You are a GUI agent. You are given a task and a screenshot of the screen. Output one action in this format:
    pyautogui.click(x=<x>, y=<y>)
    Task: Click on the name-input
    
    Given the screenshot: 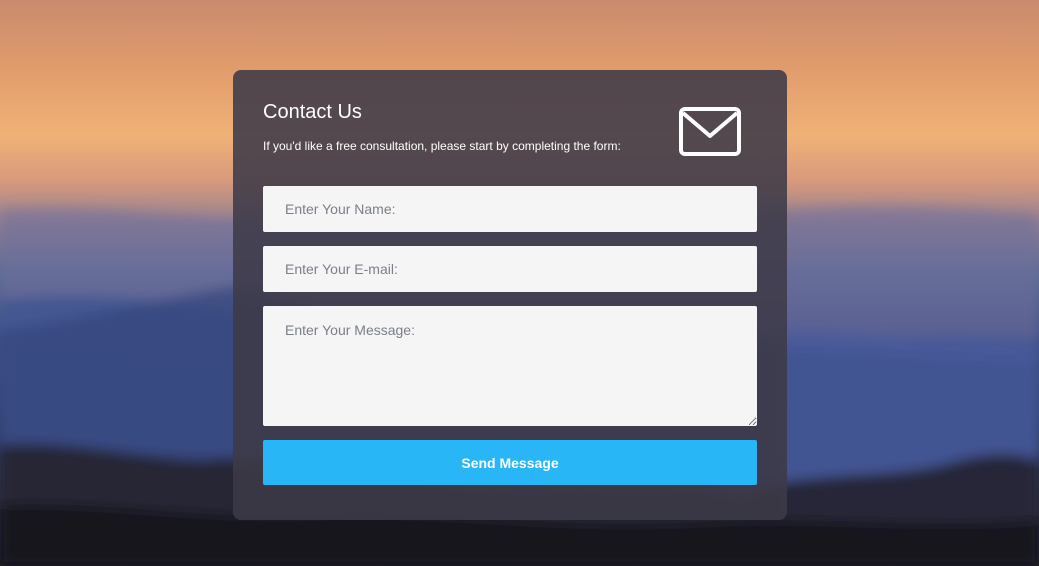 What is the action you would take?
    pyautogui.click(x=510, y=209)
    